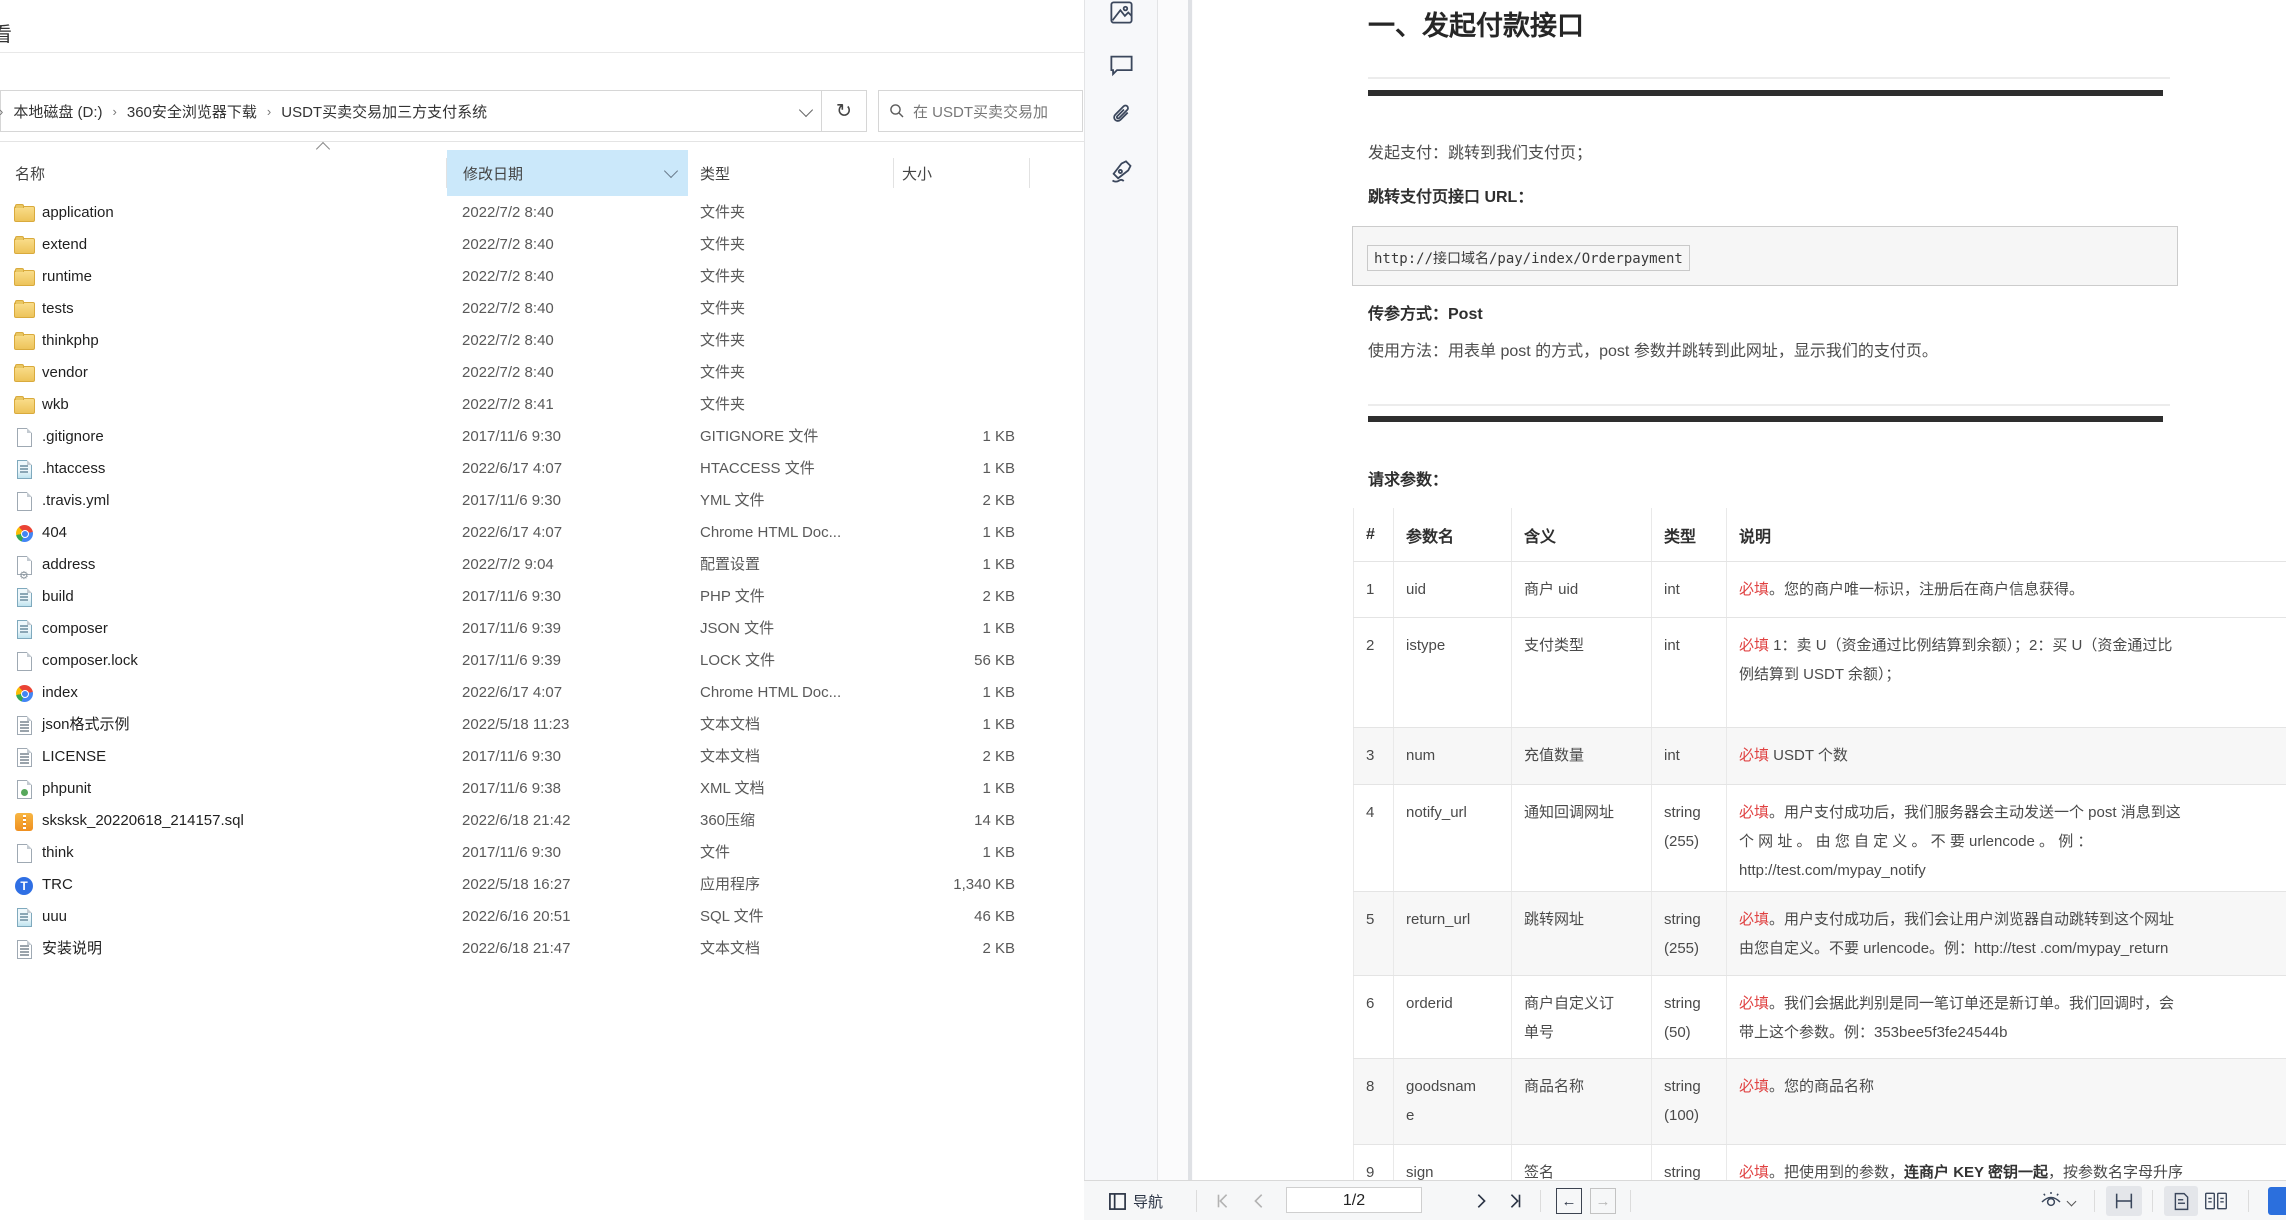  Describe the element at coordinates (2124, 1201) in the screenshot. I see `fit-width-button` at that location.